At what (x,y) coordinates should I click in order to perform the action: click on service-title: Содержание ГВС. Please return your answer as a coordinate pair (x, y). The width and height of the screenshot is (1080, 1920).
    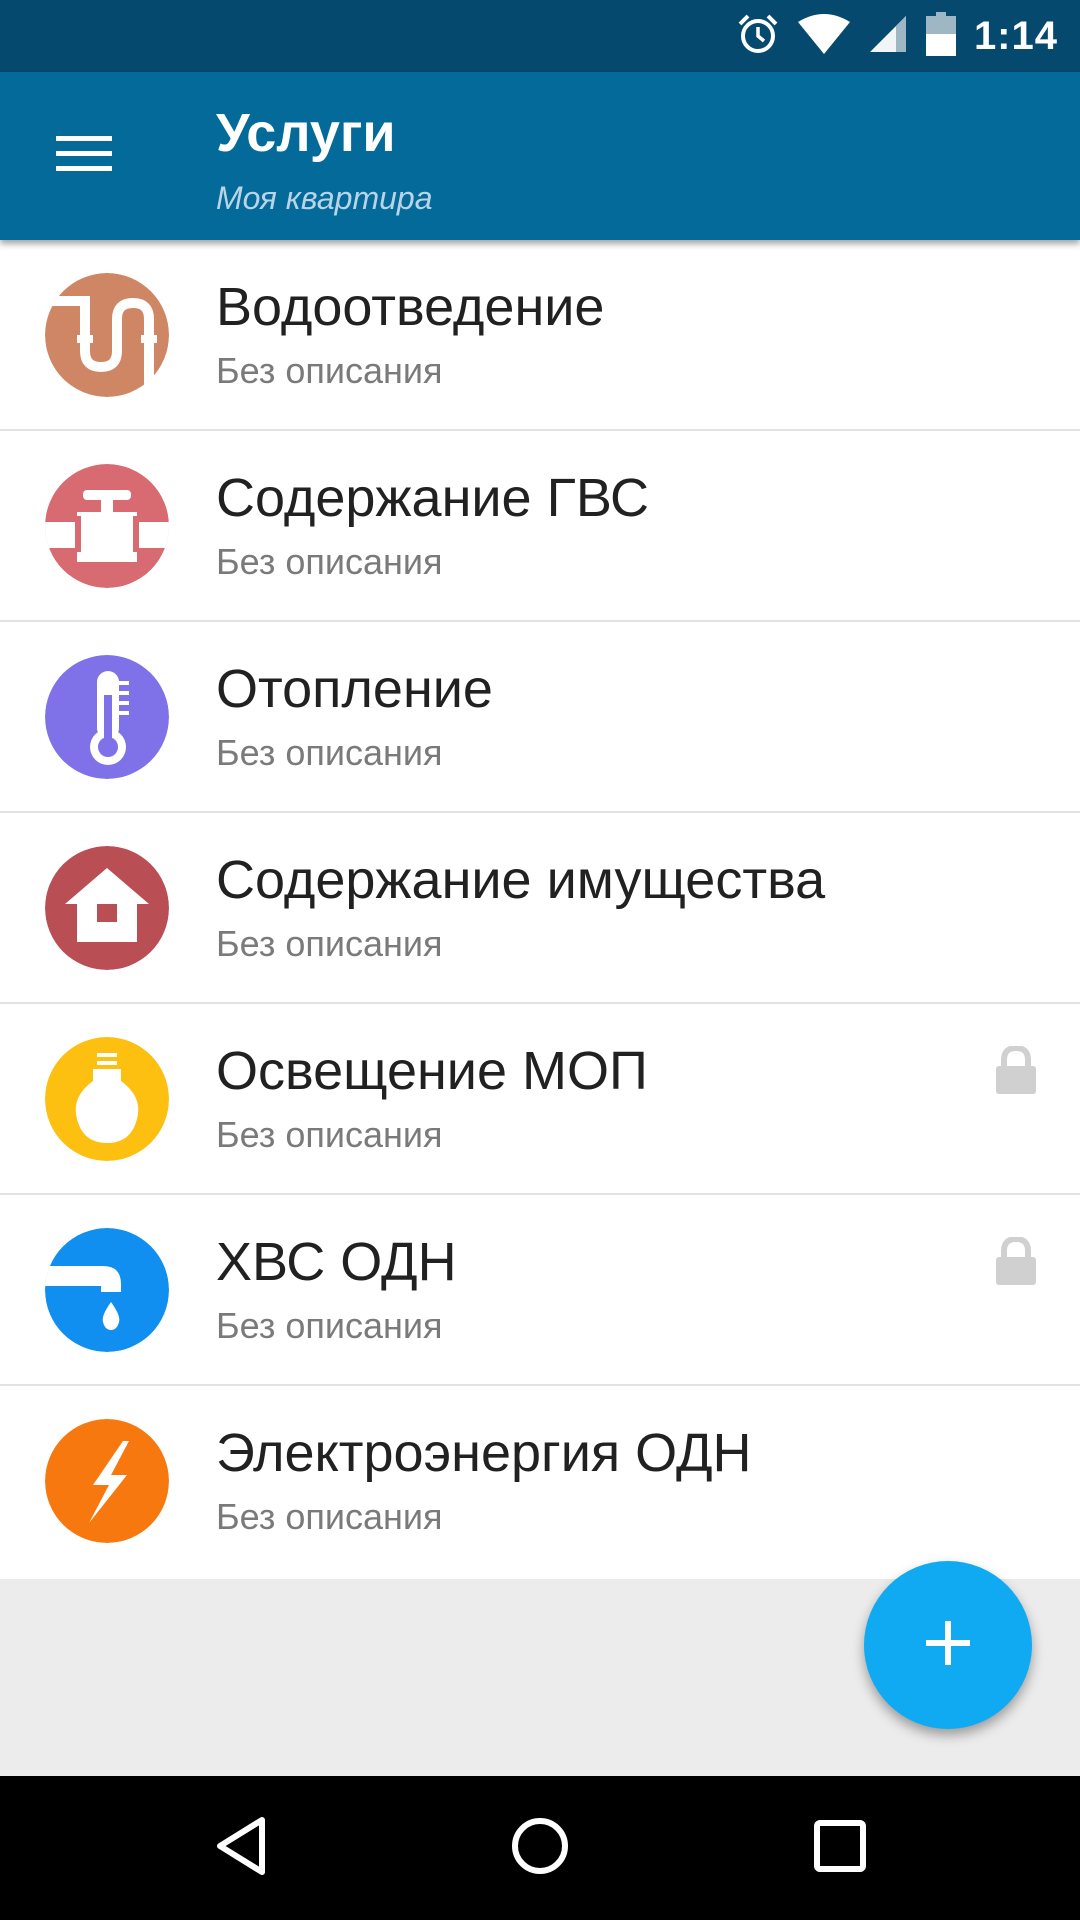
    Looking at the image, I should click on (433, 498).